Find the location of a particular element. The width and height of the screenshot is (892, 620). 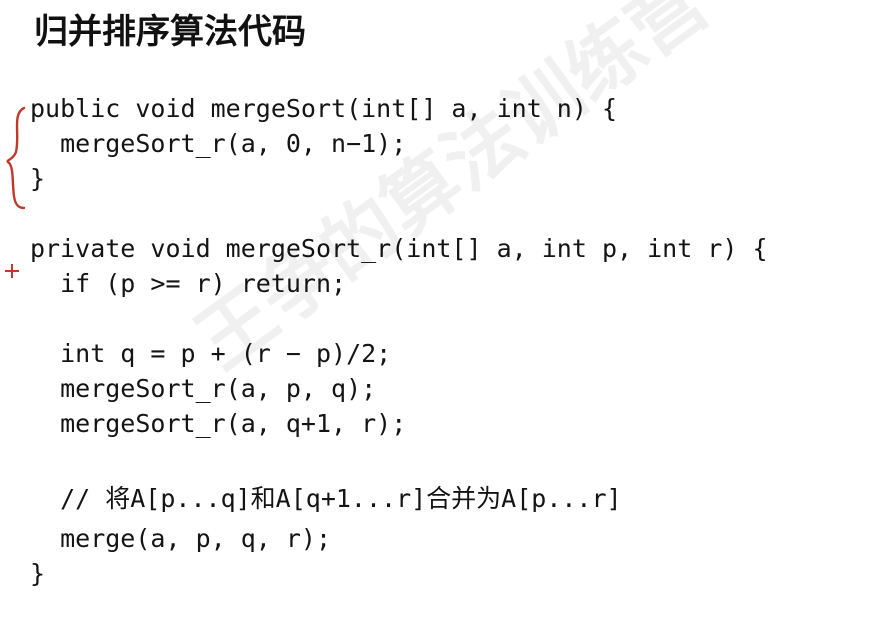

code-line-8: int q = p + (r − p)/2; is located at coordinates (211, 353).